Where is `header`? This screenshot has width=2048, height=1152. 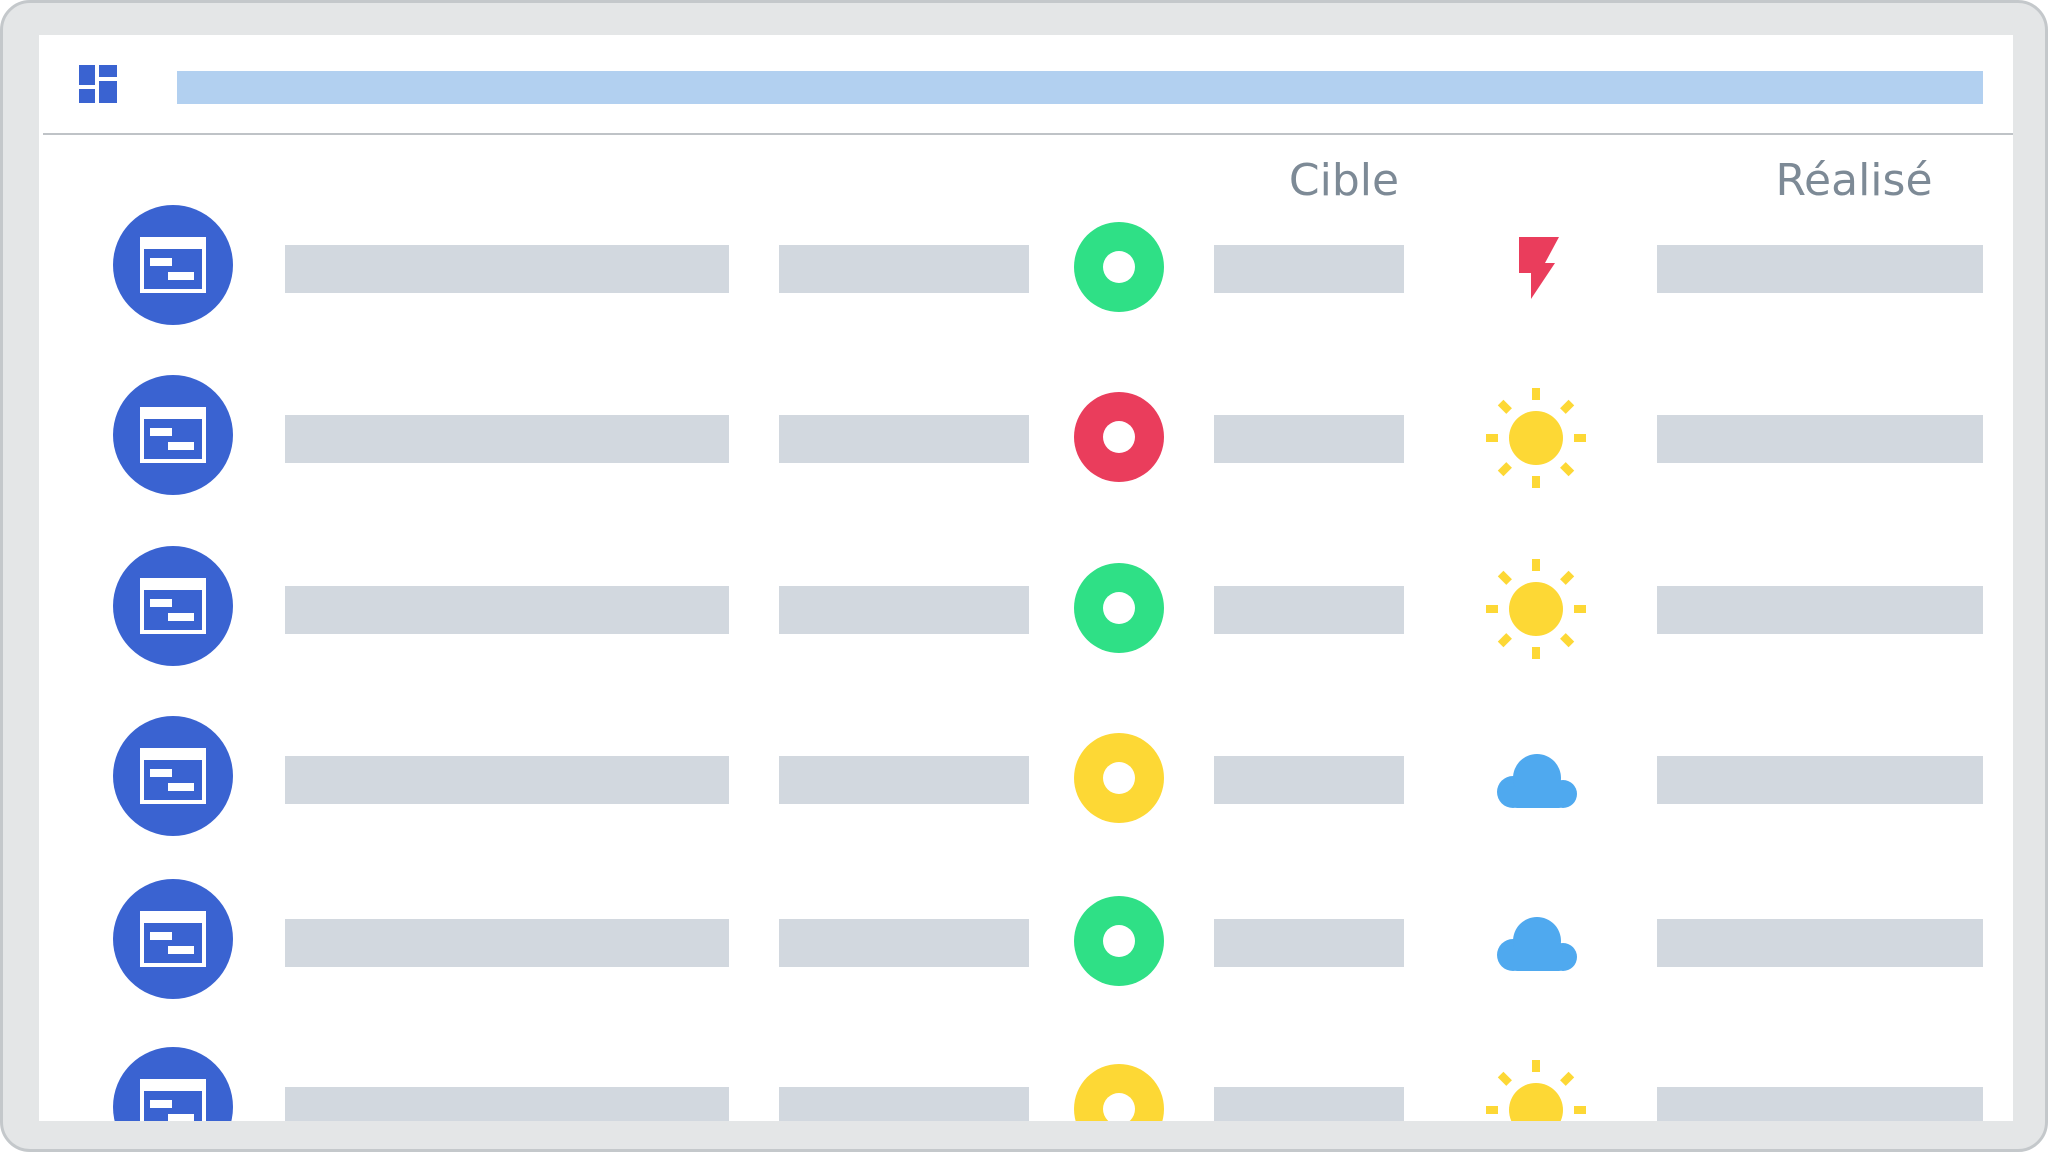 header is located at coordinates (1026, 85).